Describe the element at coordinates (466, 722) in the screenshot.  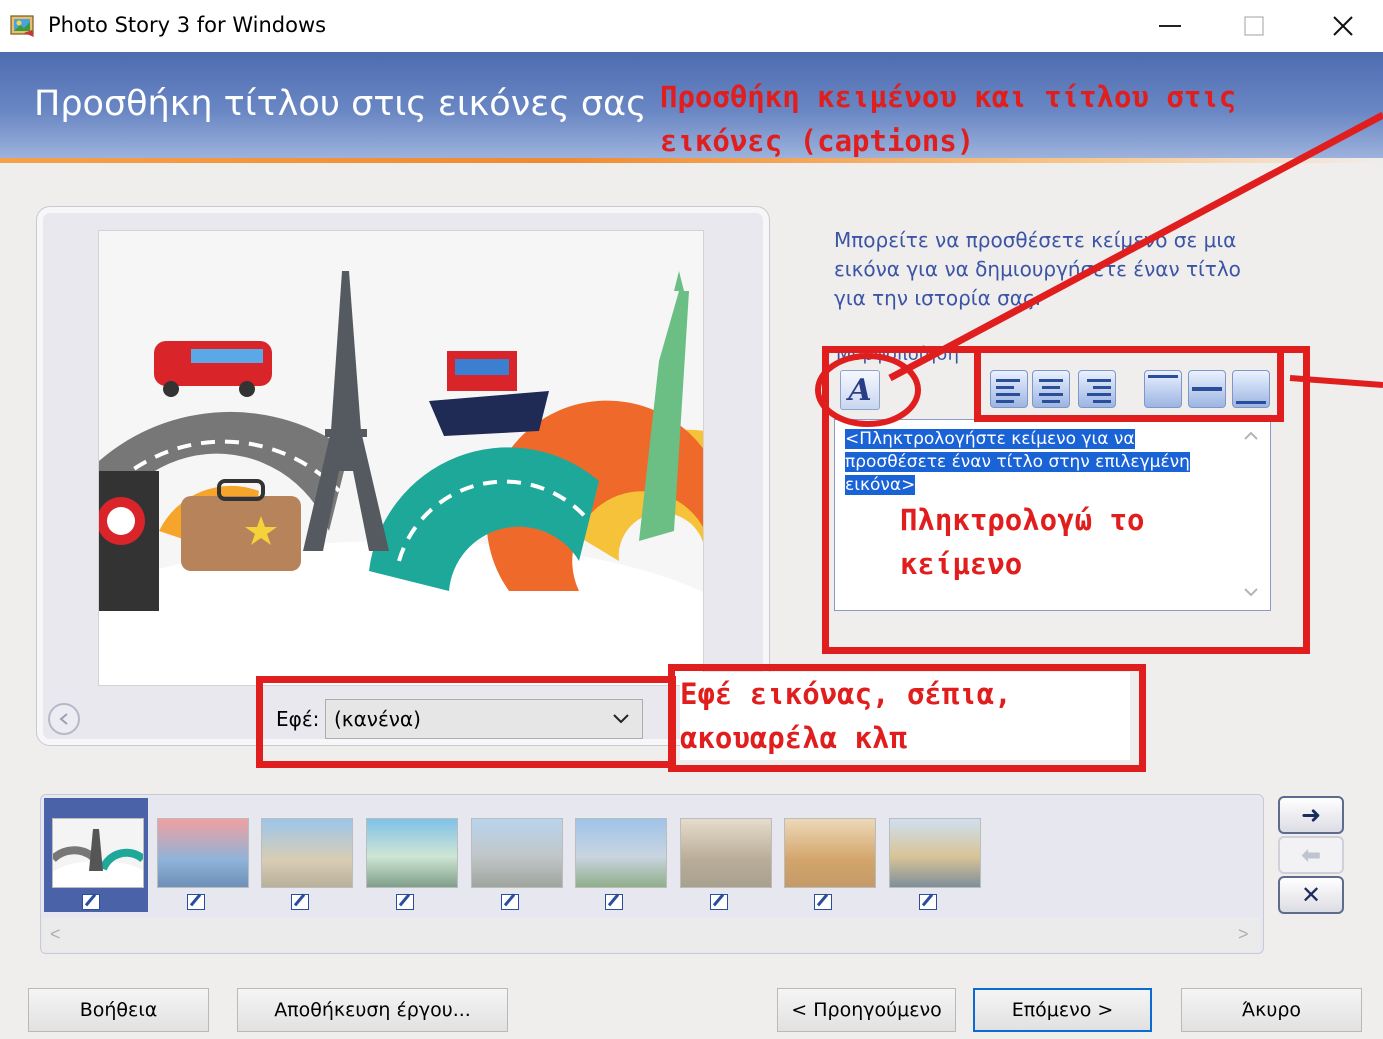
I see `annotation-box-effect` at that location.